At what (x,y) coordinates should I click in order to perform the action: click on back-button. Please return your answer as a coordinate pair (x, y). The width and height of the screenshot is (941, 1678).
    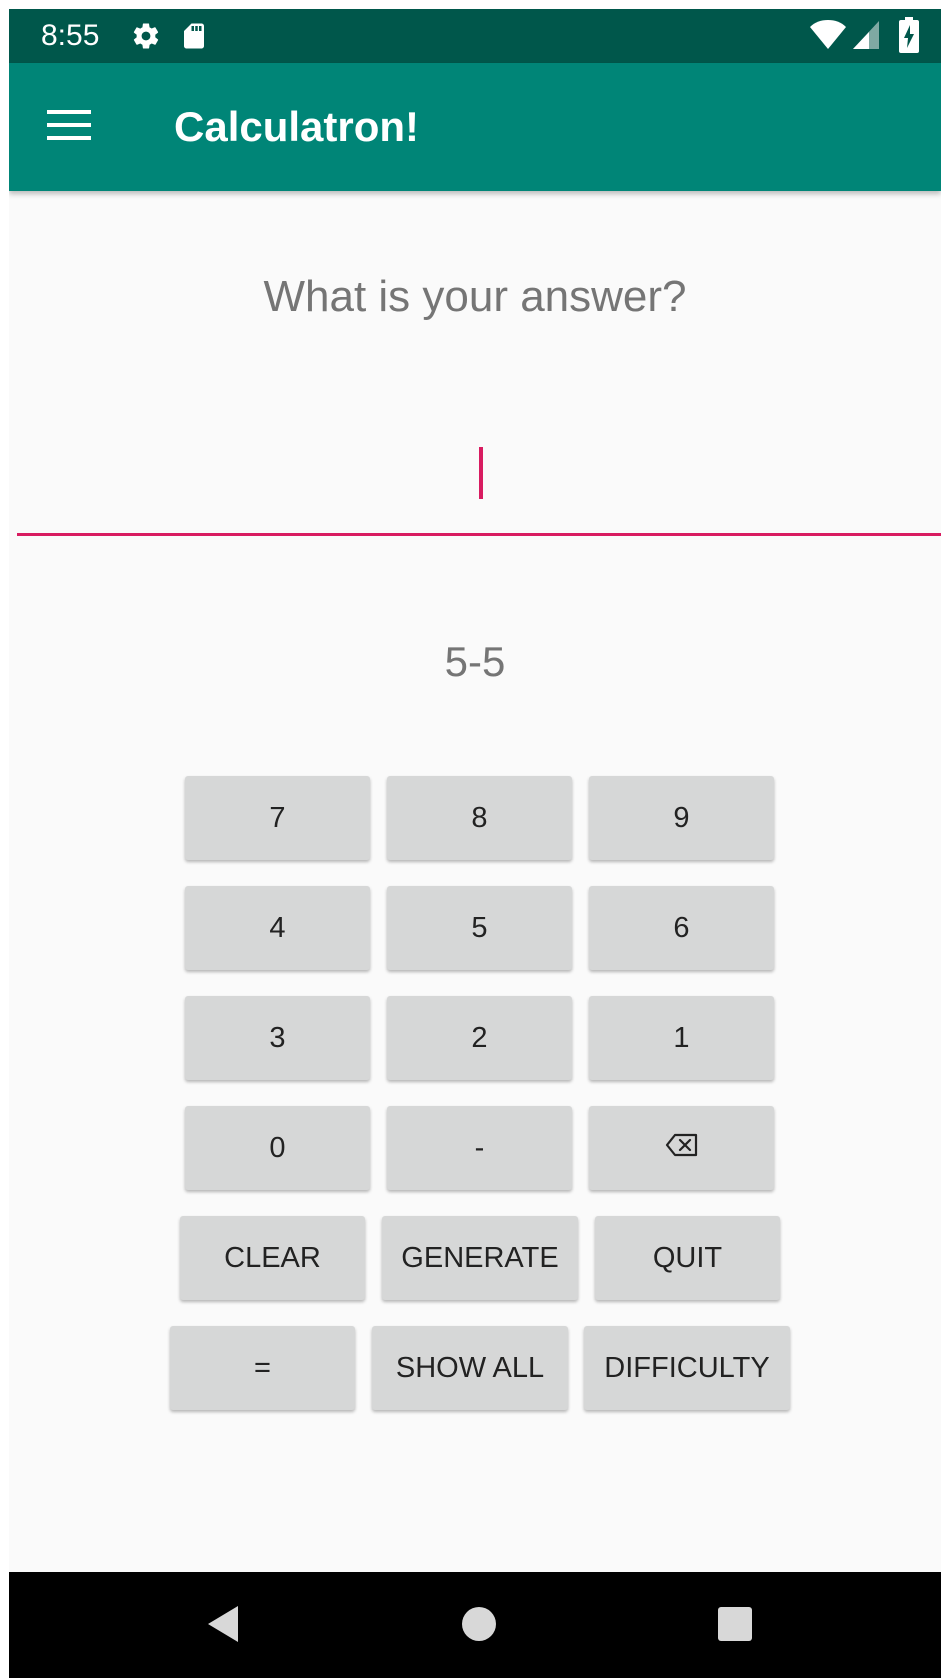
    Looking at the image, I should click on (223, 1626).